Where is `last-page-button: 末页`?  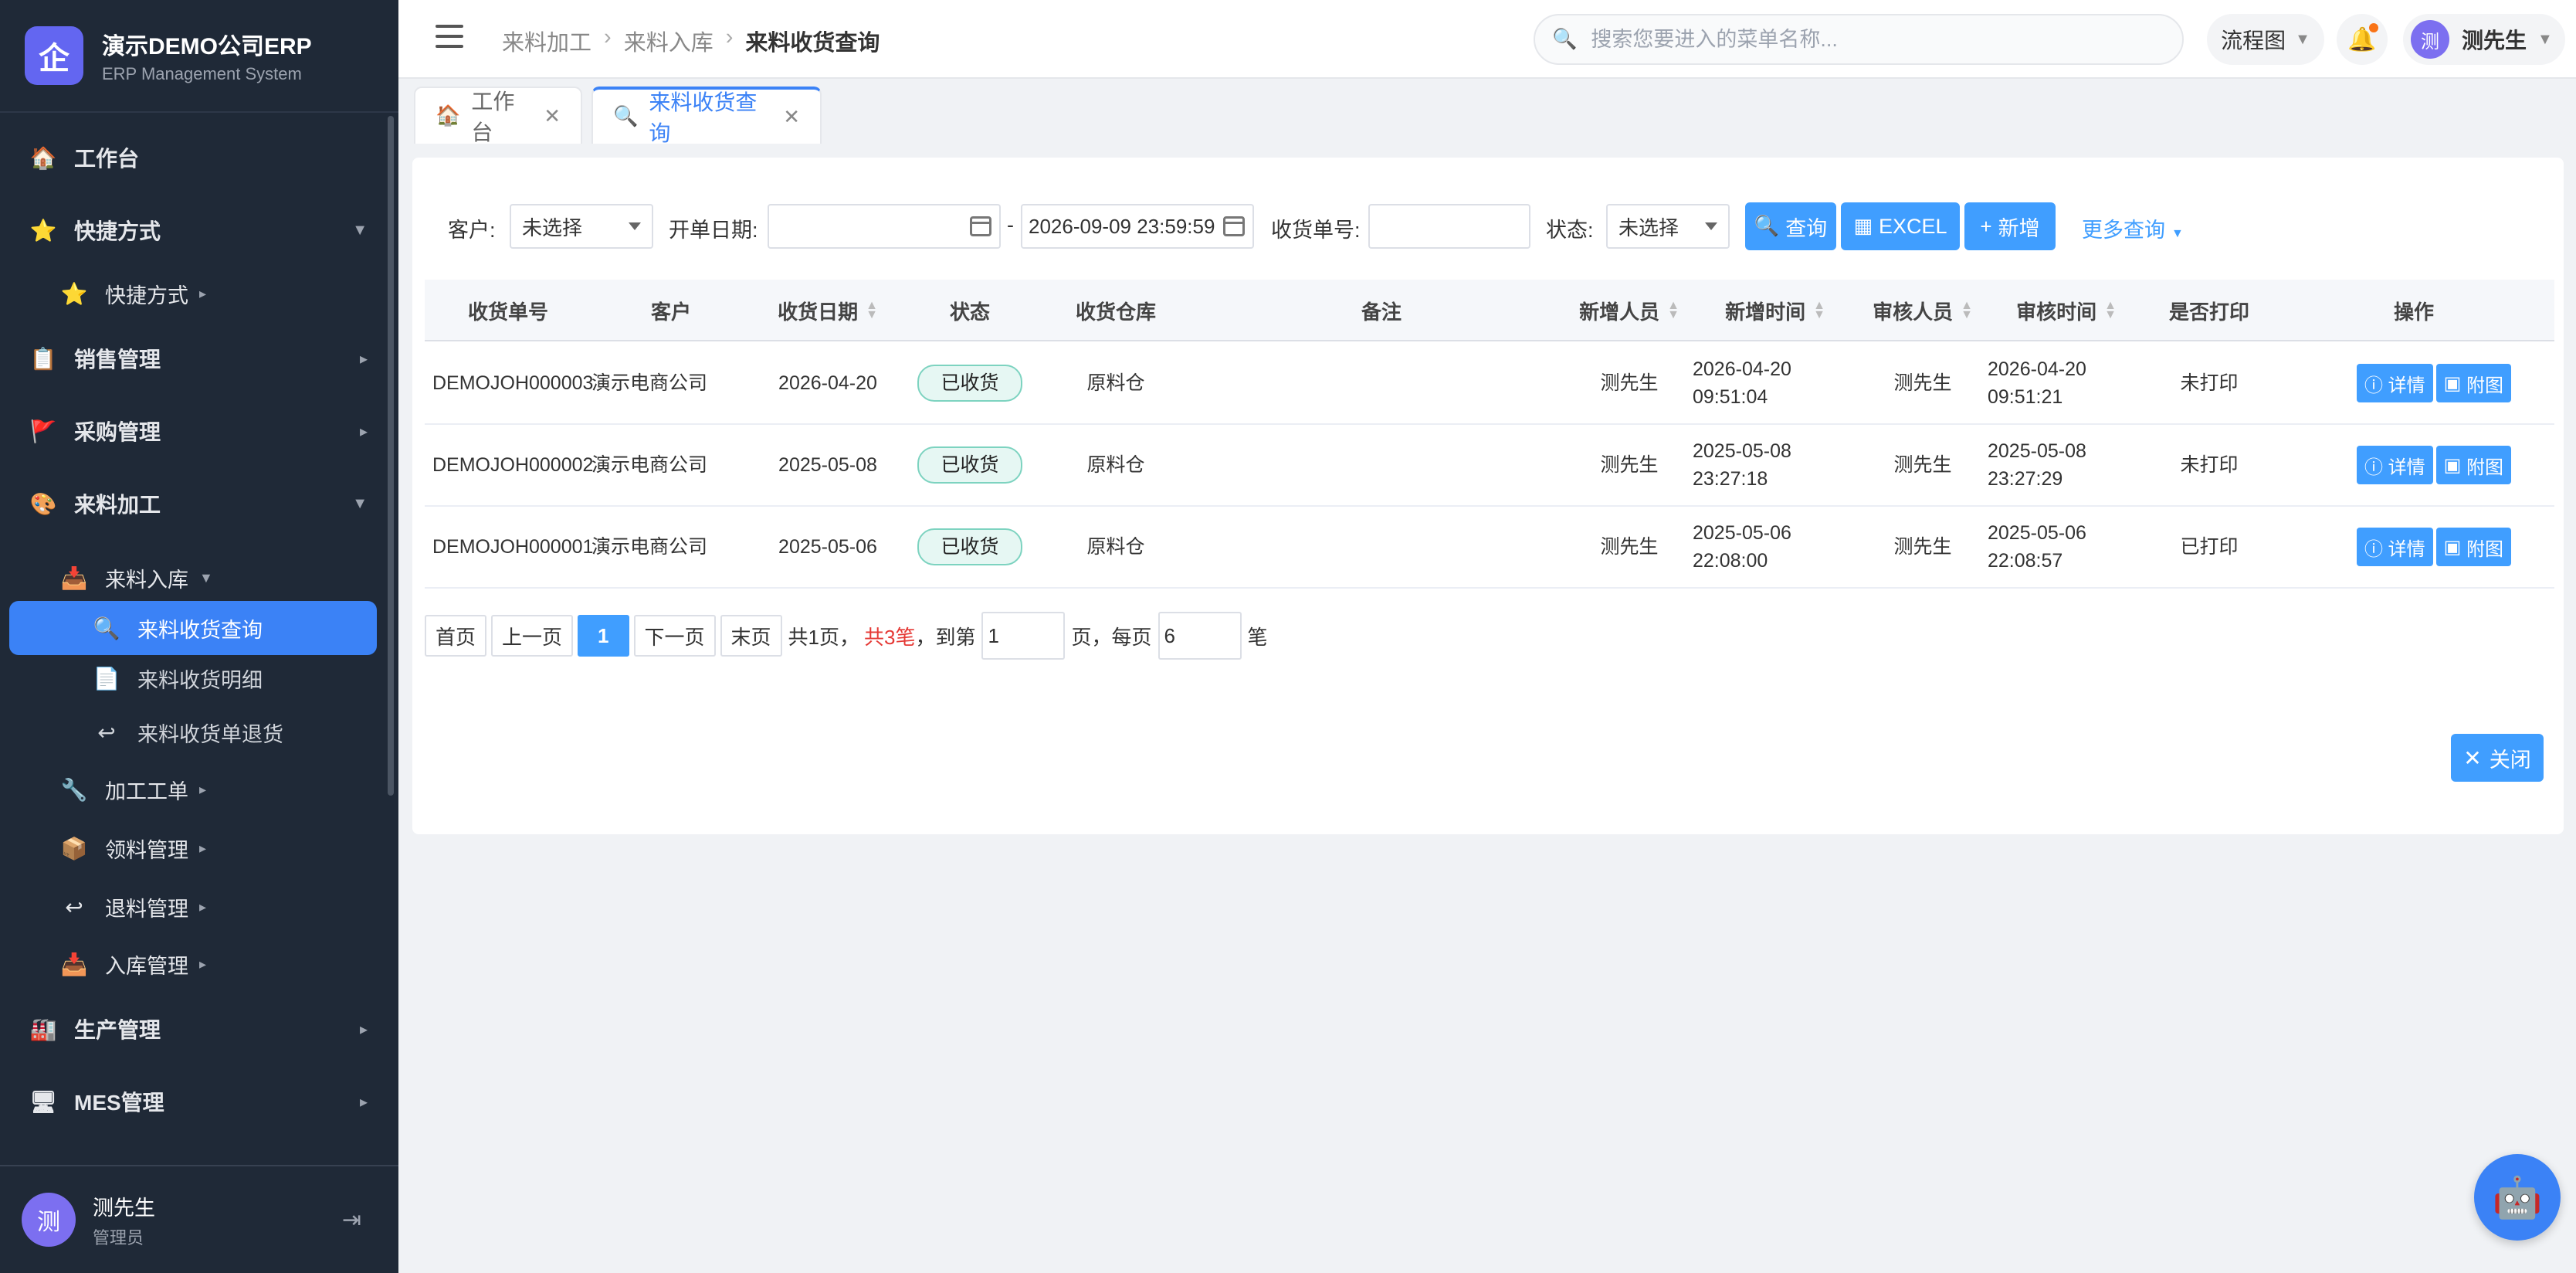 last-page-button: 末页 is located at coordinates (751, 636).